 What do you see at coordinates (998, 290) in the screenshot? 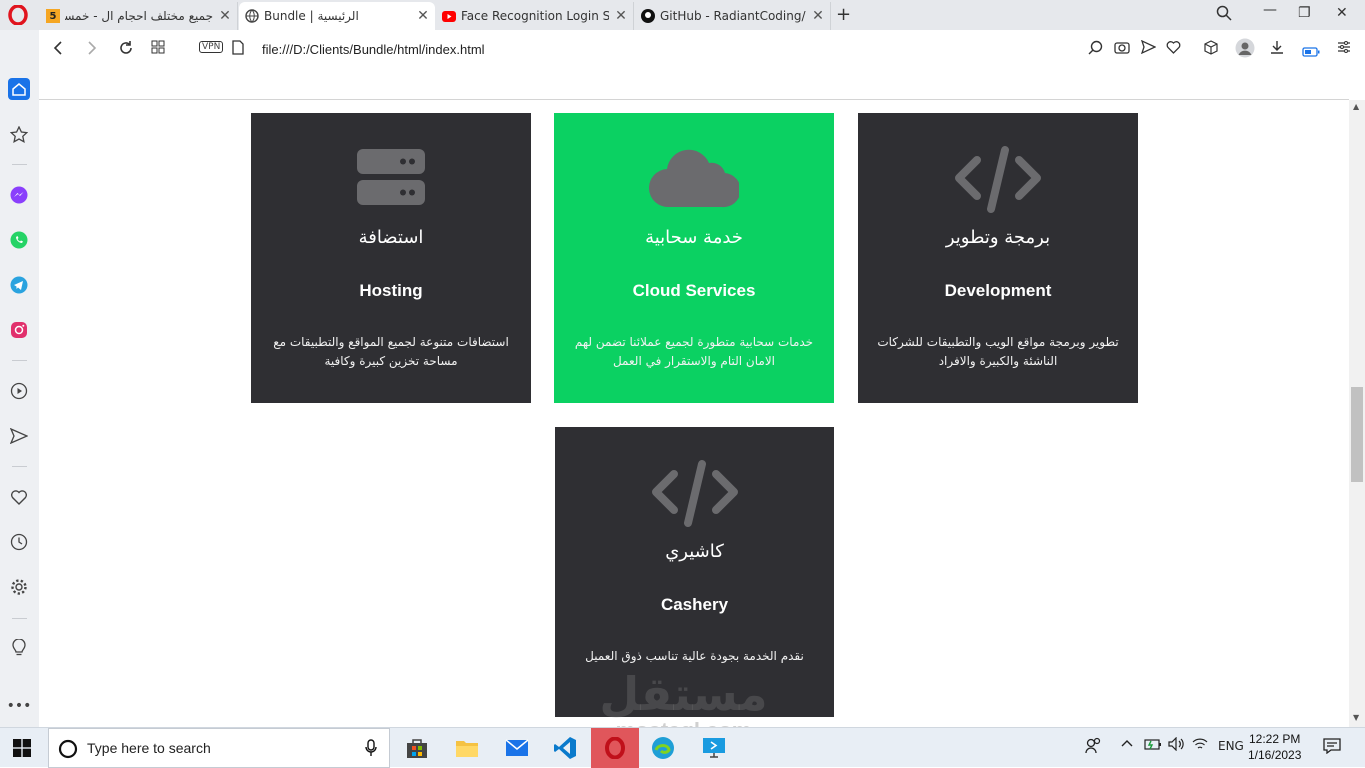
I see `service-title-en: Development` at bounding box center [998, 290].